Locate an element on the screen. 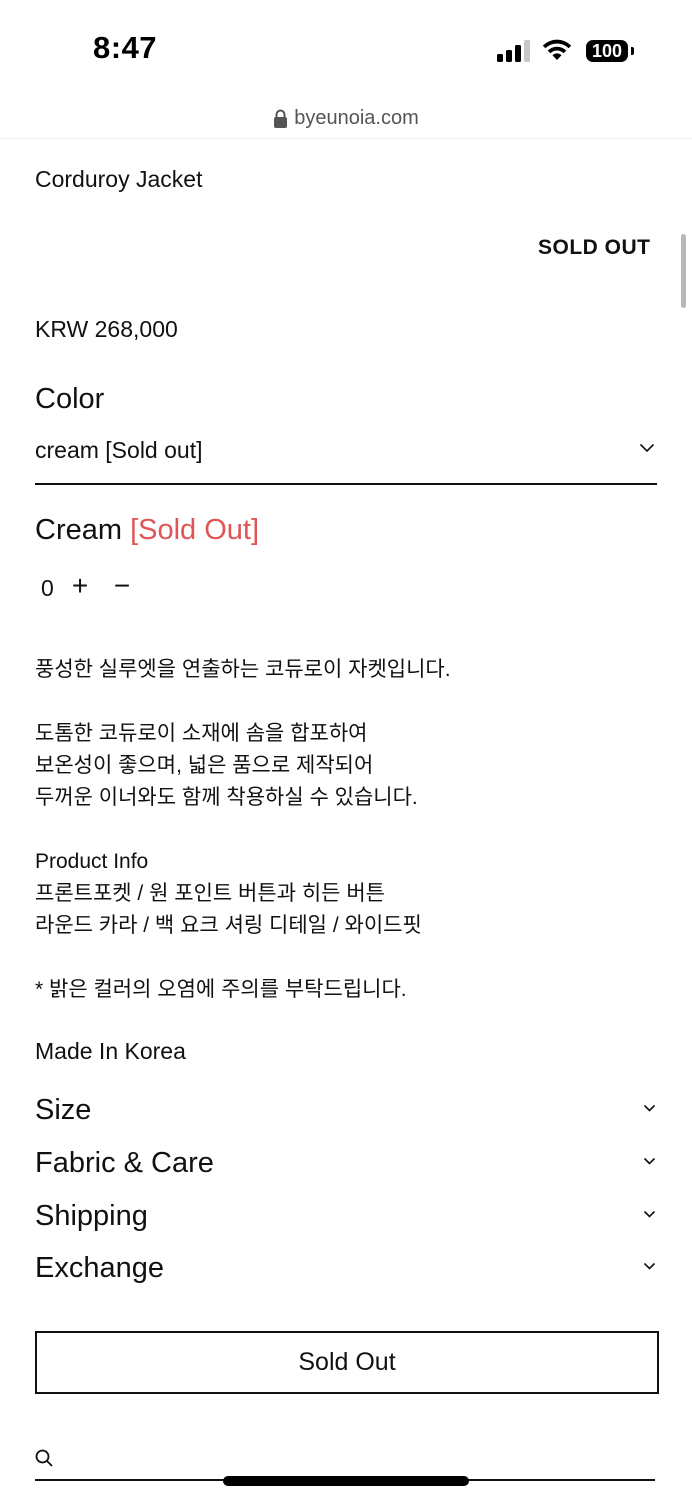  accordion-exchange: Exchange is located at coordinates (346, 1272).